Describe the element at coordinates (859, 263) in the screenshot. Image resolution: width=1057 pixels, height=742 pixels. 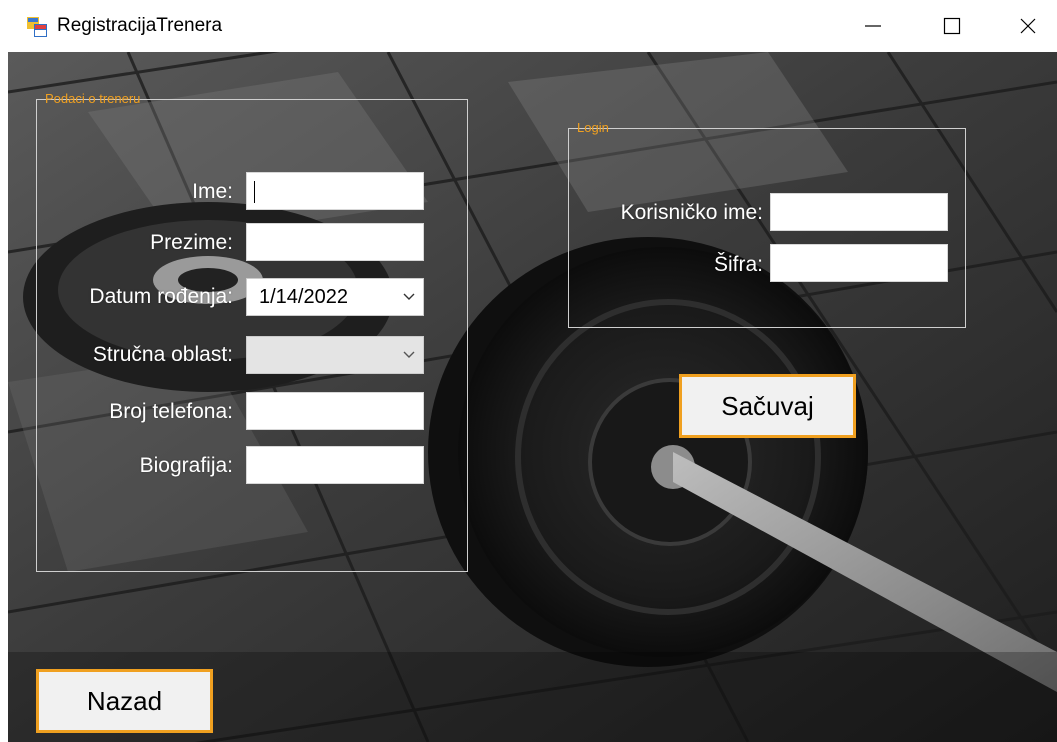
I see `sifra-input` at that location.